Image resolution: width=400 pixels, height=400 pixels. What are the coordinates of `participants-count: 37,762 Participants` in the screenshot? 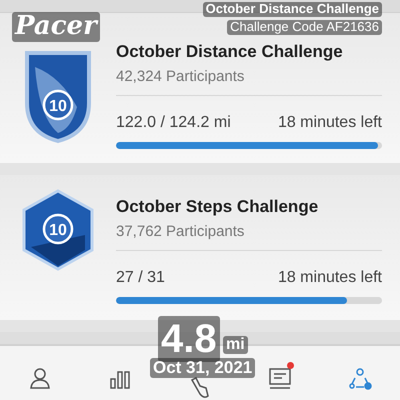 It's located at (249, 237).